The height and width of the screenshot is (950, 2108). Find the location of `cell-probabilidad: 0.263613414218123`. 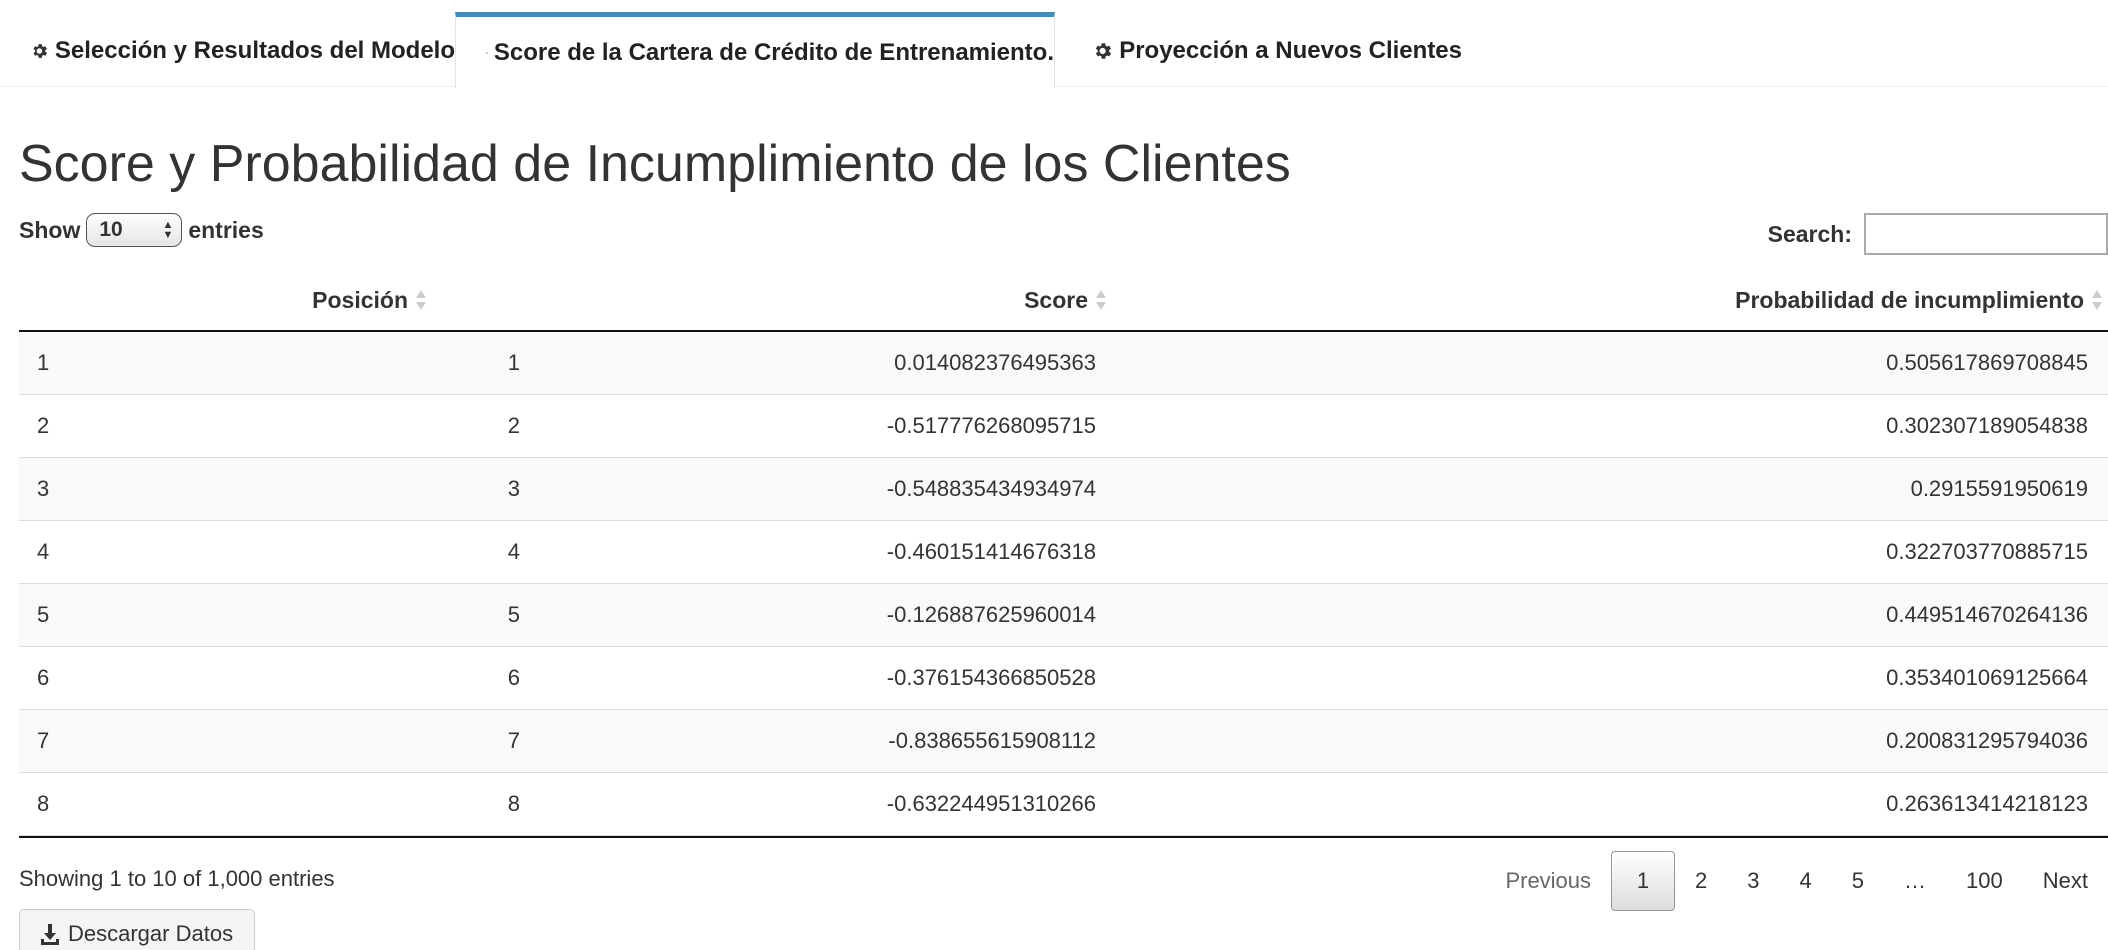

cell-probabilidad: 0.263613414218123 is located at coordinates (1987, 803).